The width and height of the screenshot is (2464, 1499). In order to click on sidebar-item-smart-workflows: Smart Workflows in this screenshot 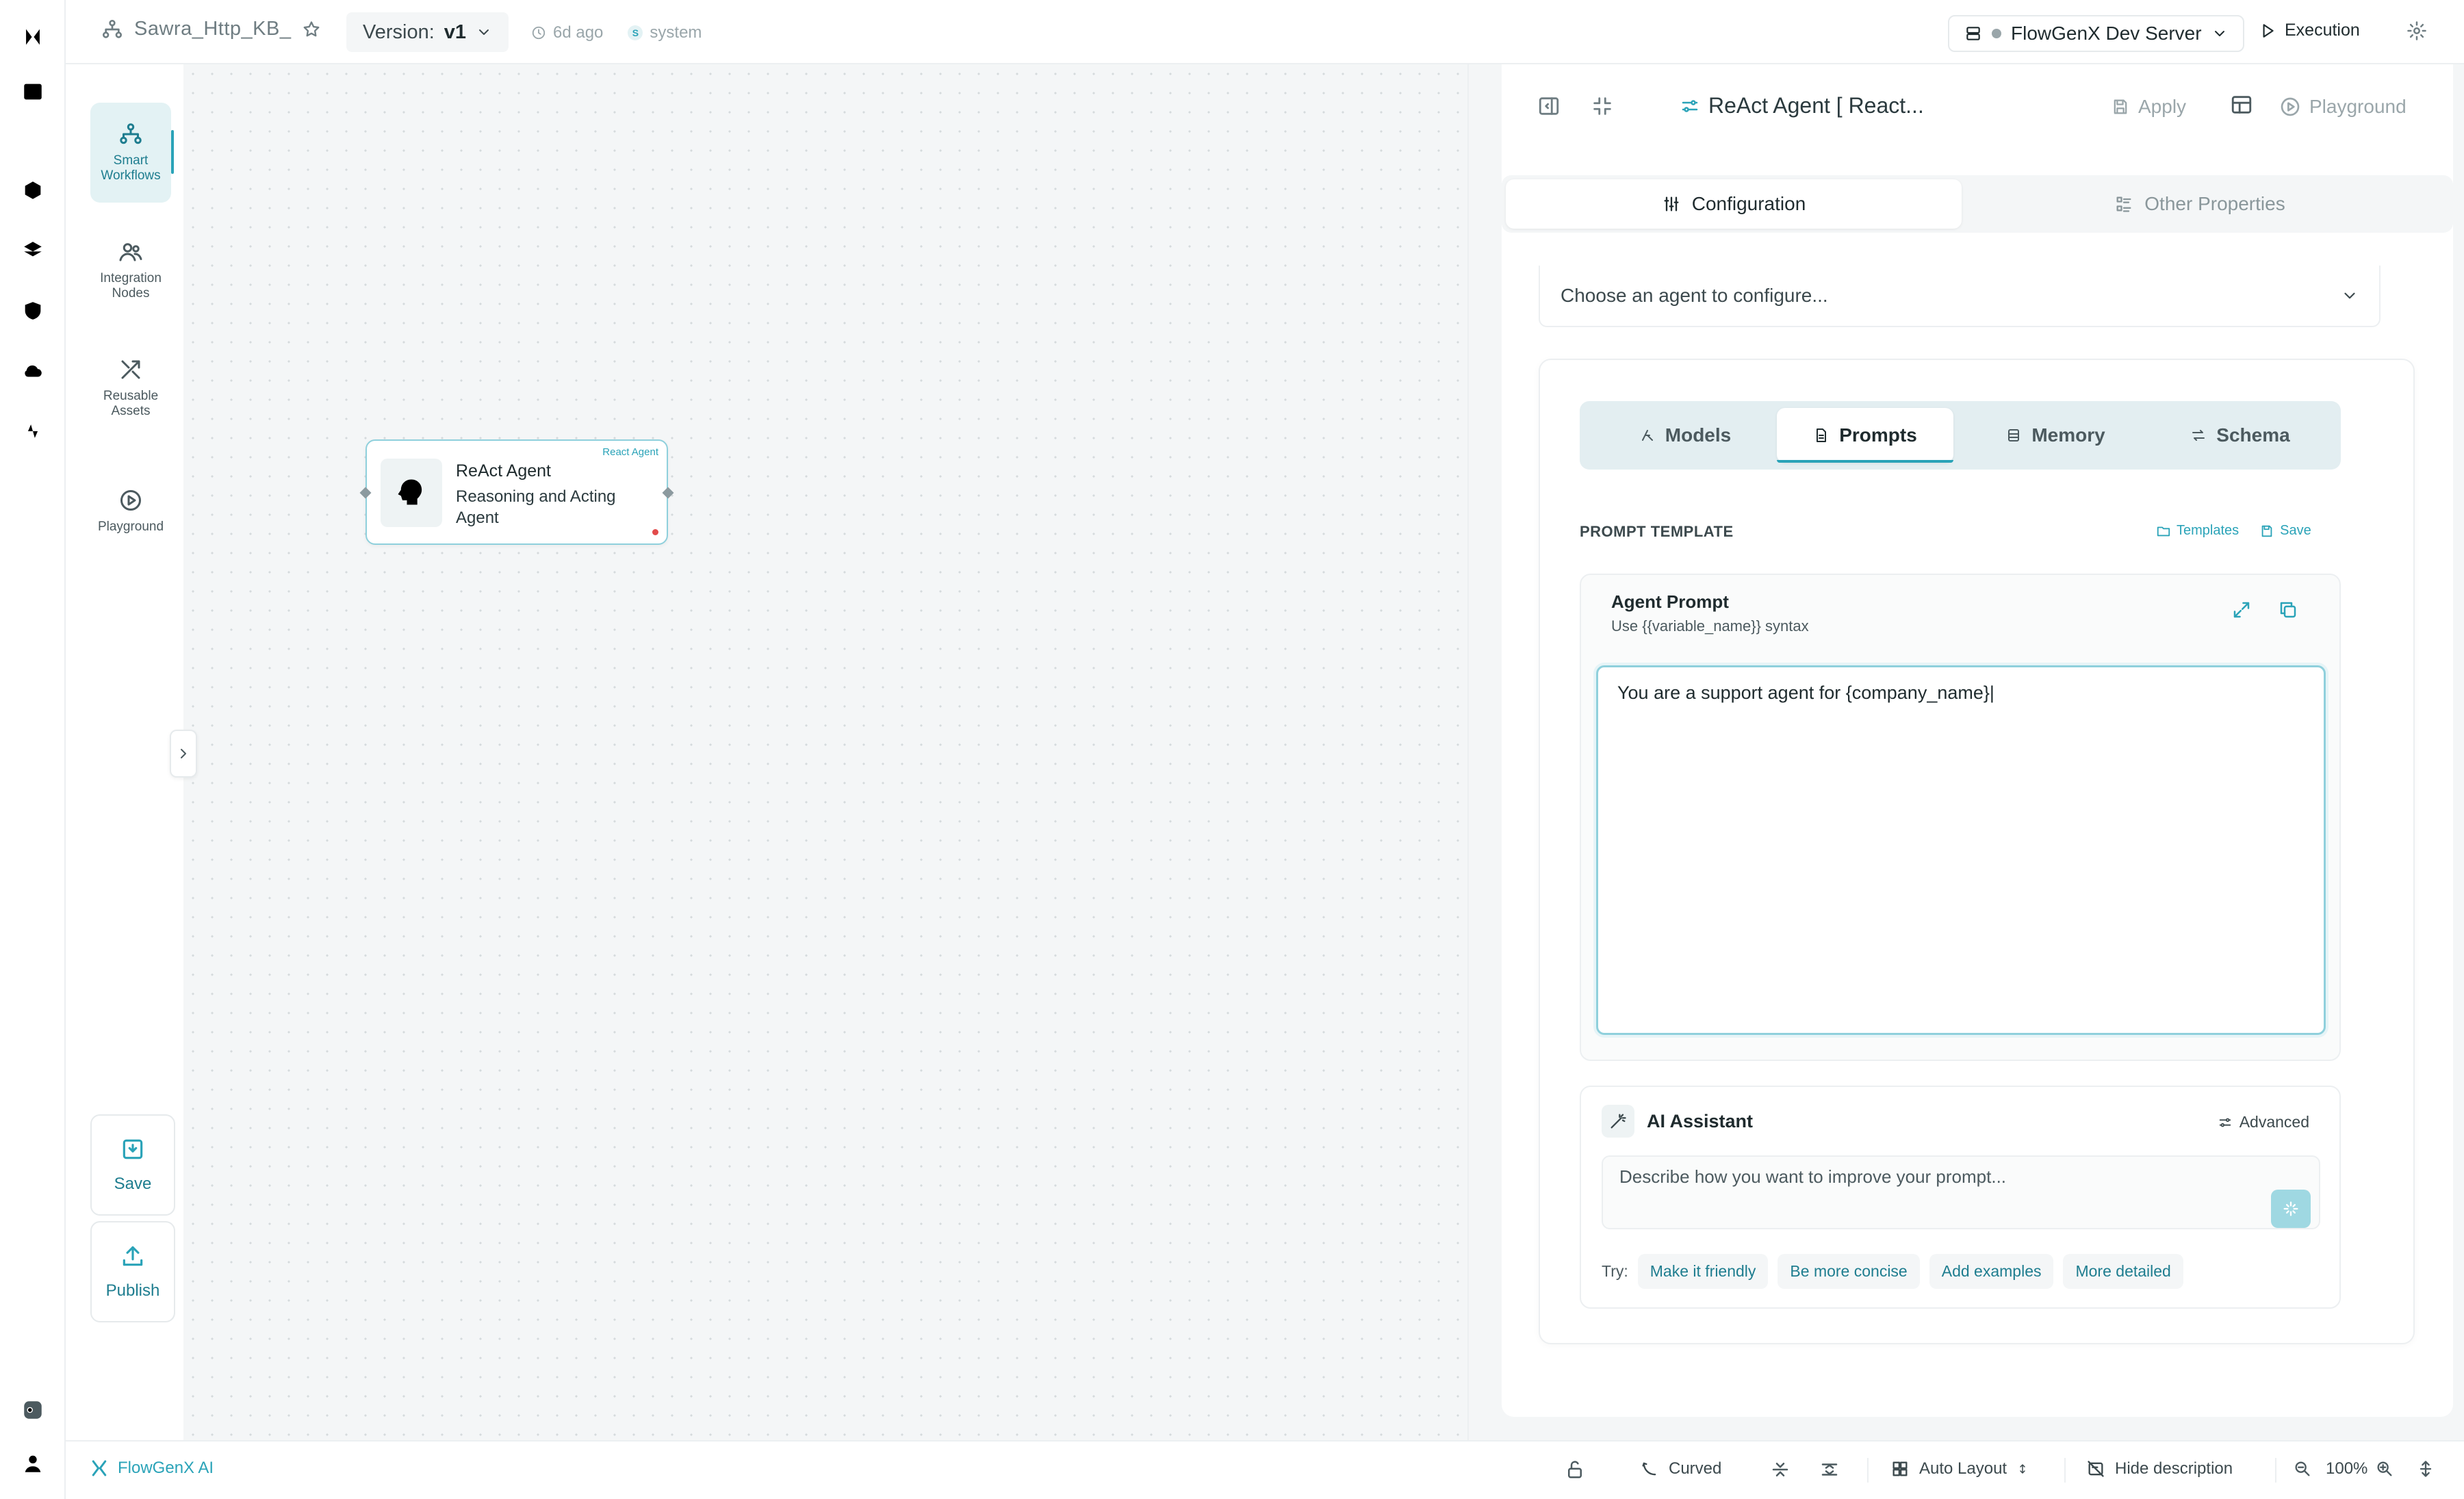, I will do `click(132, 153)`.